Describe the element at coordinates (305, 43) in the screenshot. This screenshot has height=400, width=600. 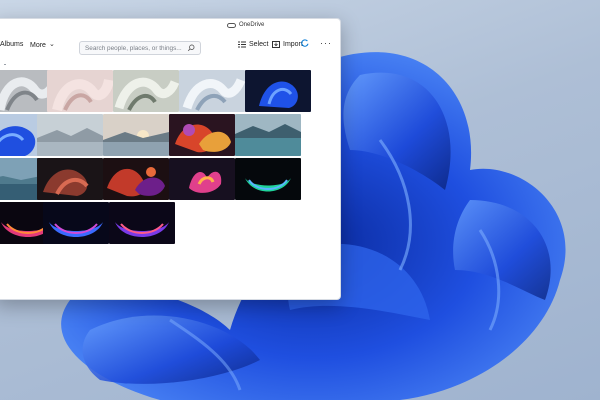
I see `sync-icon` at that location.